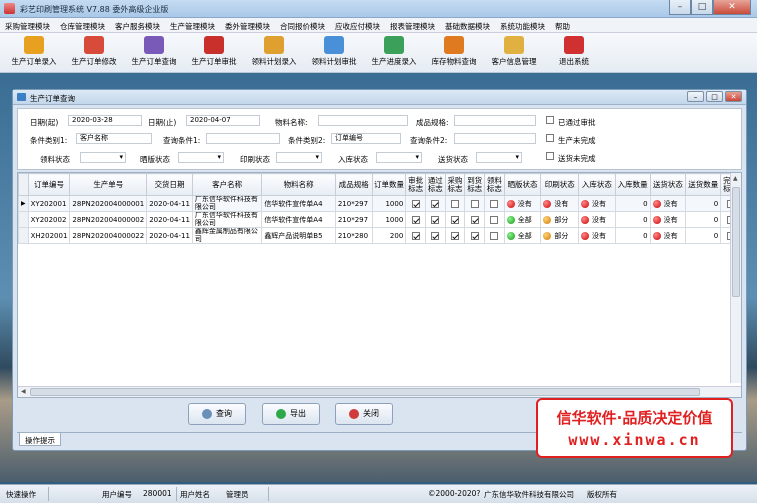 Image resolution: width=757 pixels, height=503 pixels. I want to click on date-start-field: 2020-03-28, so click(105, 120).